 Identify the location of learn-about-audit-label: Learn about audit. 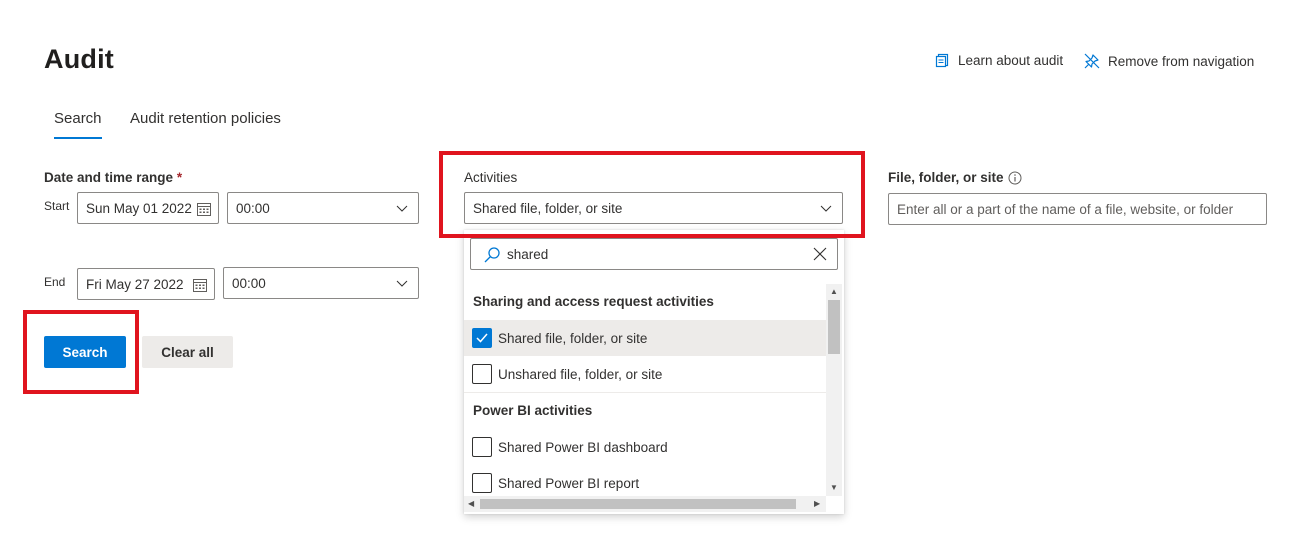
(1011, 60).